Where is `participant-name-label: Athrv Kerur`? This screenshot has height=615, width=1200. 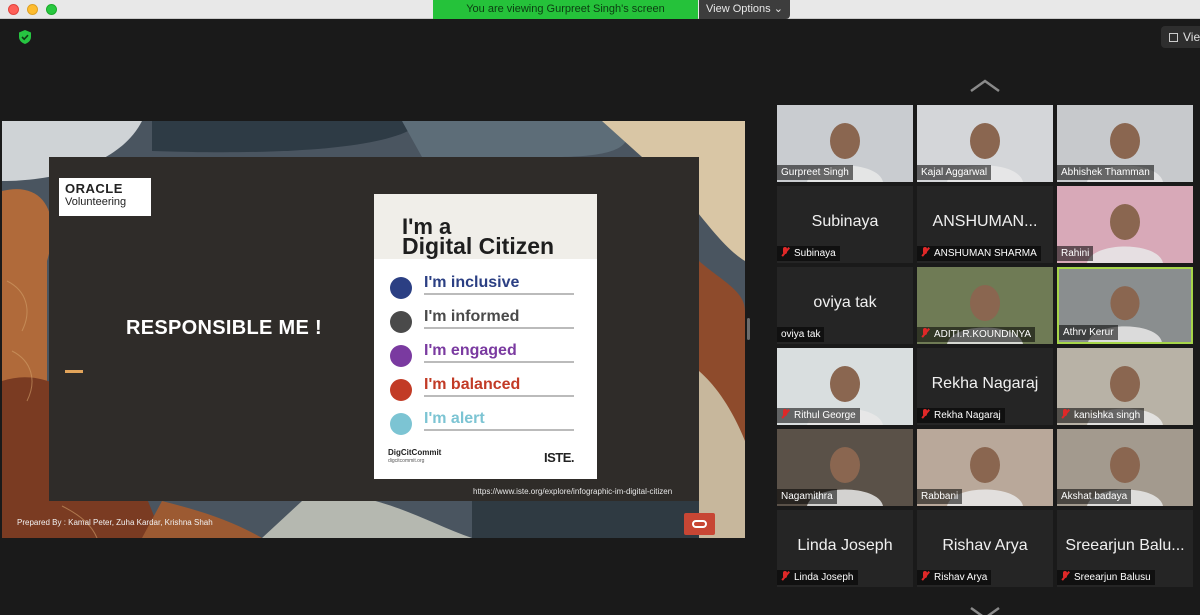
participant-name-label: Athrv Kerur is located at coordinates (1088, 332).